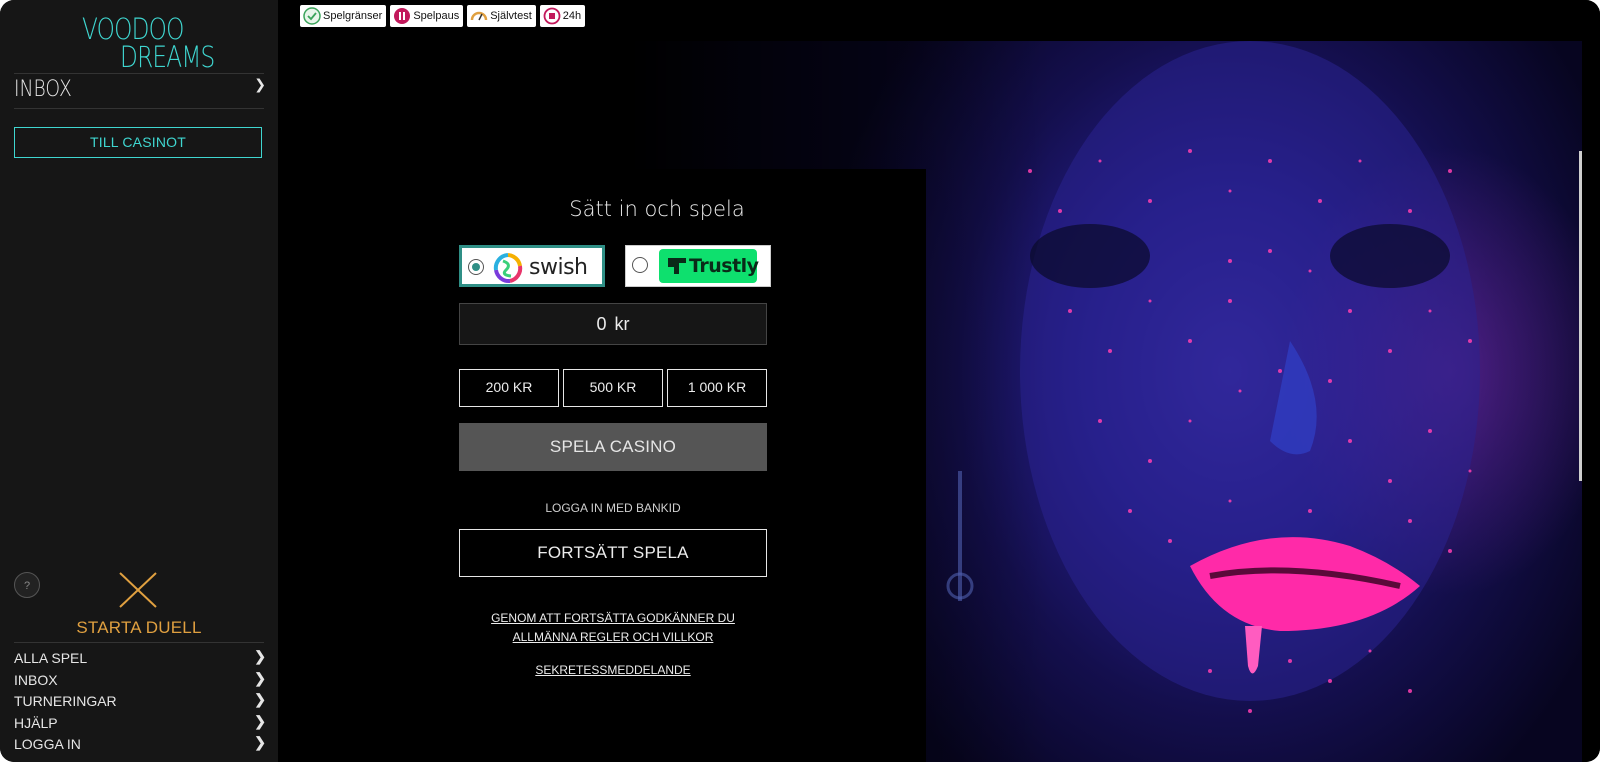 The width and height of the screenshot is (1600, 762). I want to click on start-duel-label: STARTA DUELL, so click(139, 628).